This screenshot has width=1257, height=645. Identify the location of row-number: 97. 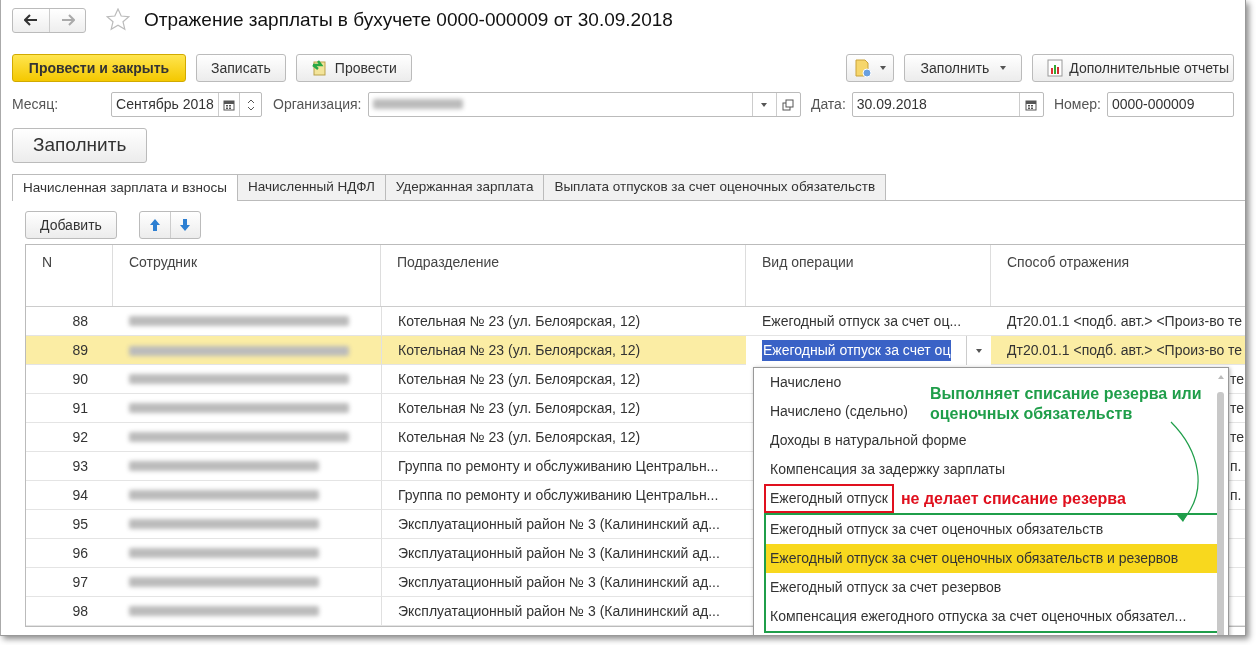
(80, 582).